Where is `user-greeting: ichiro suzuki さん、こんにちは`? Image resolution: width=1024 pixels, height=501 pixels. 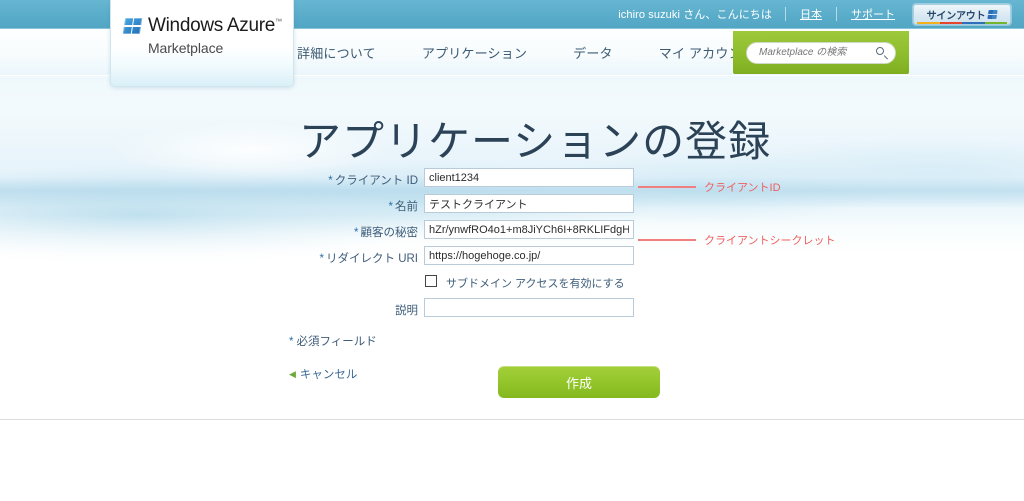 user-greeting: ichiro suzuki さん、こんにちは is located at coordinates (695, 15).